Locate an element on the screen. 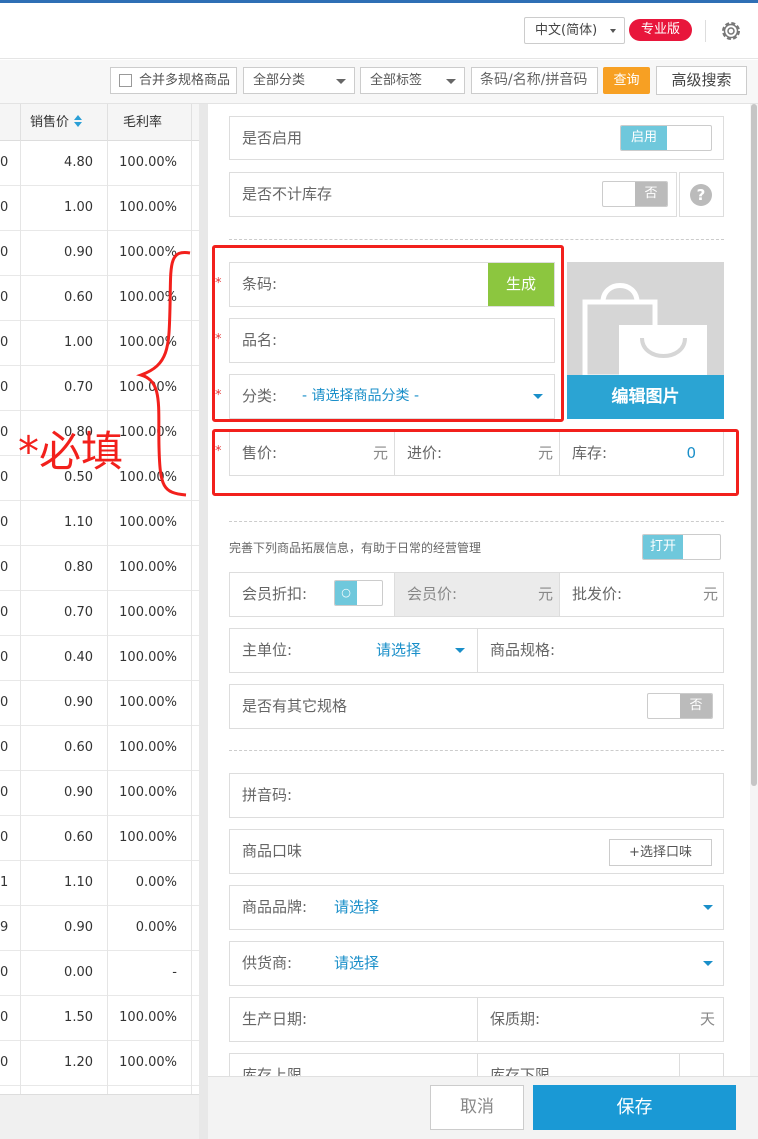 This screenshot has width=758, height=1139. table-row: 0 1.10 100.00% is located at coordinates (100, 523).